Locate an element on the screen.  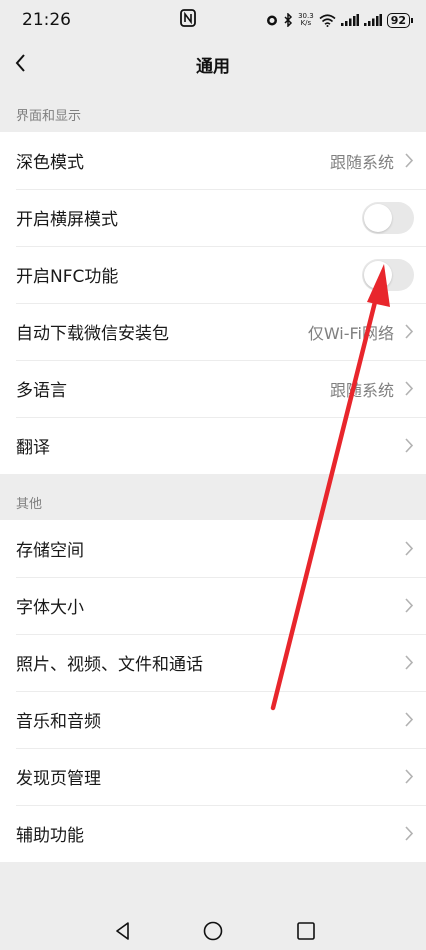
section-header-other: 其他 is located at coordinates (29, 504).